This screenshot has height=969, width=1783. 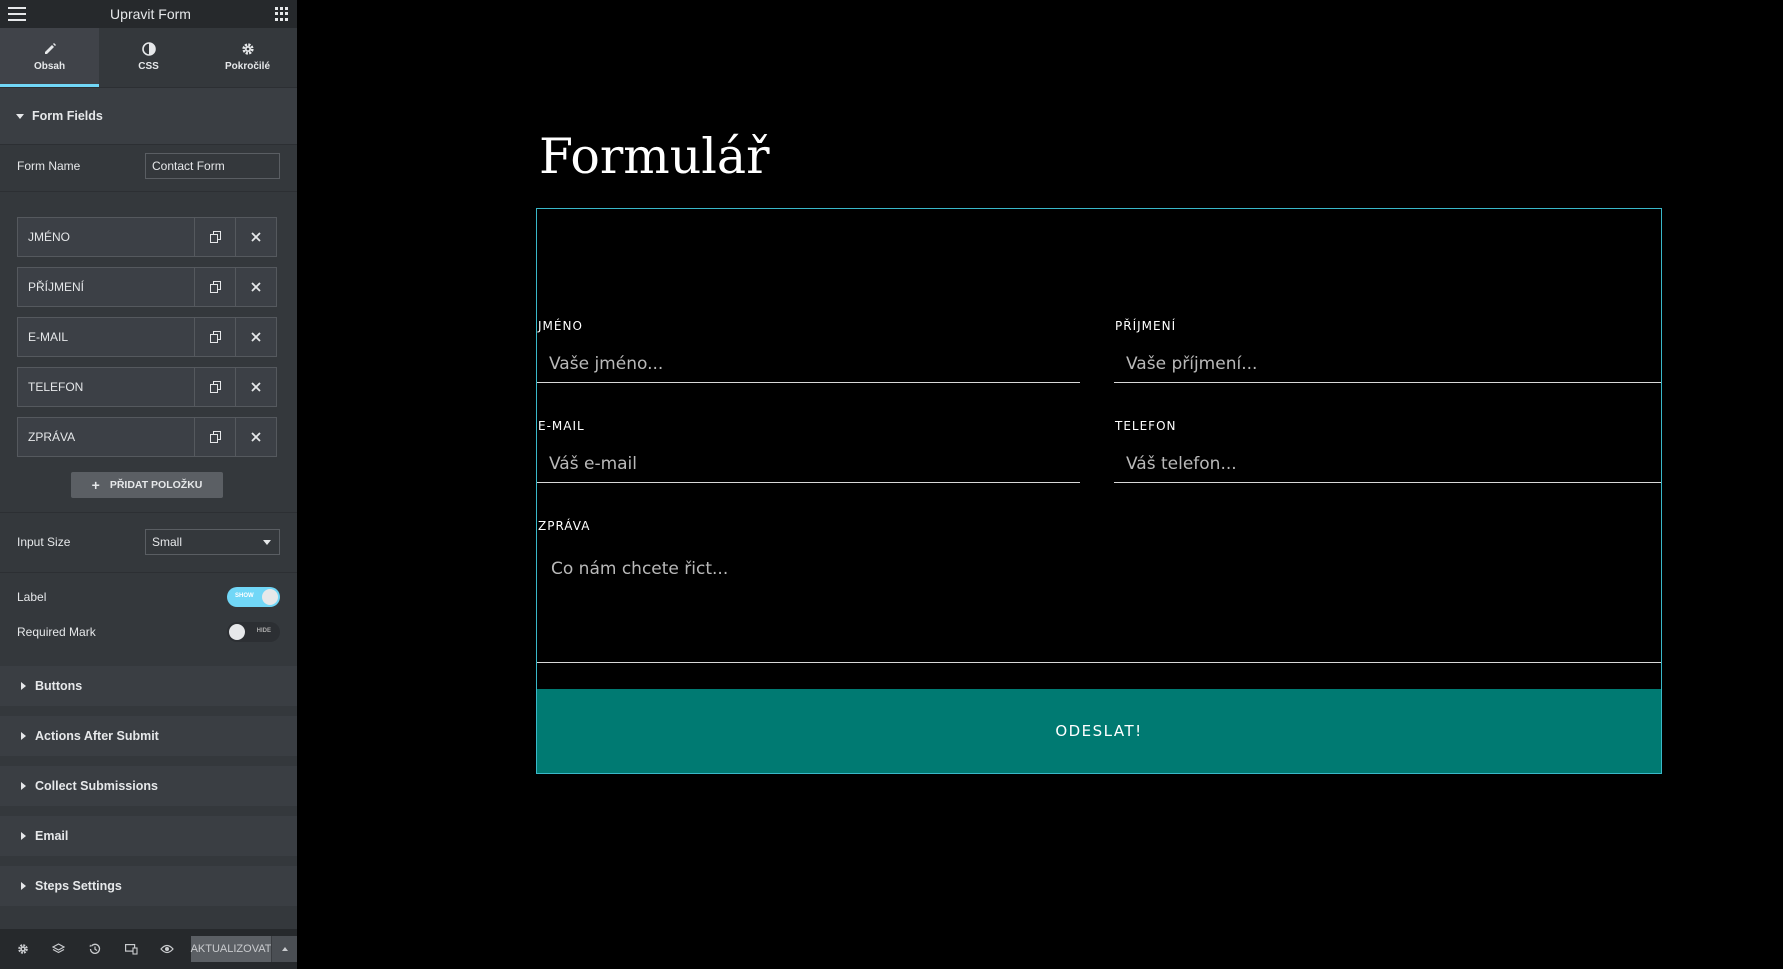 I want to click on tab-label: Obsah, so click(x=49, y=66).